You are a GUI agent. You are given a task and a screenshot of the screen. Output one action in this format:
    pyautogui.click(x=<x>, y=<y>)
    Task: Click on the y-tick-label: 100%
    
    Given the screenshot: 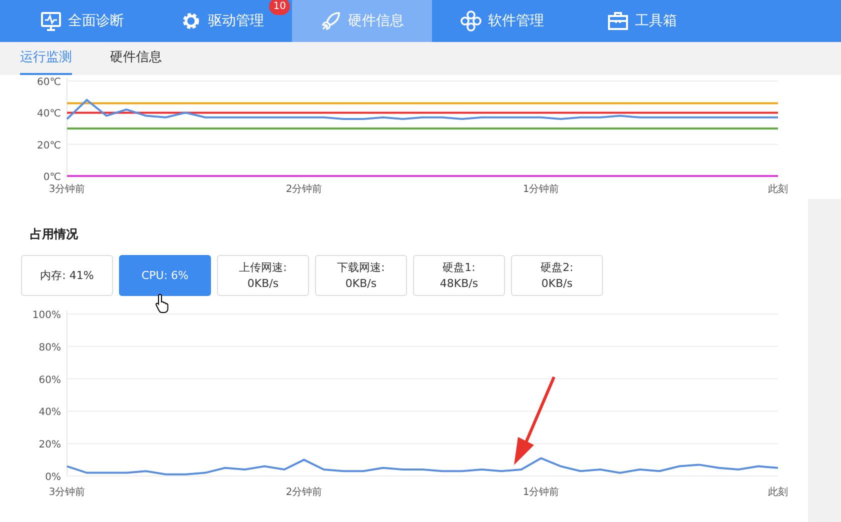 What is the action you would take?
    pyautogui.click(x=46, y=315)
    